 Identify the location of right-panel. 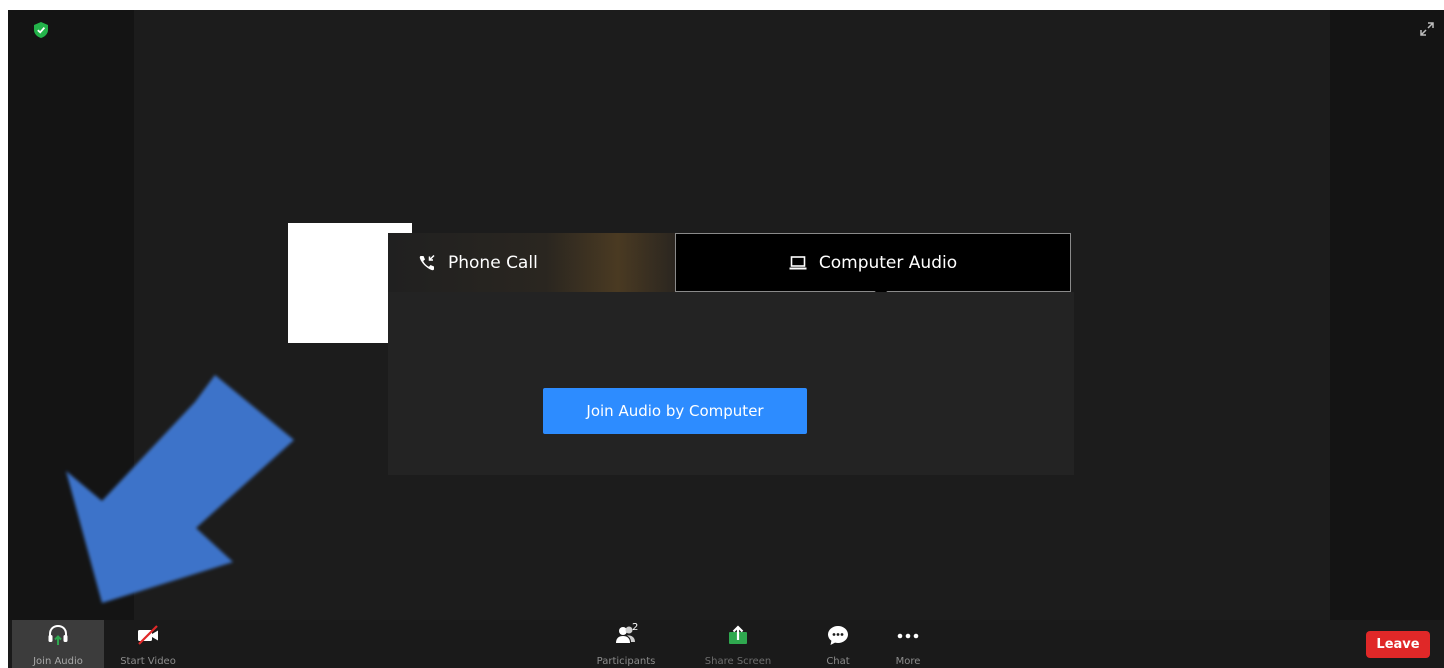
(1387, 315).